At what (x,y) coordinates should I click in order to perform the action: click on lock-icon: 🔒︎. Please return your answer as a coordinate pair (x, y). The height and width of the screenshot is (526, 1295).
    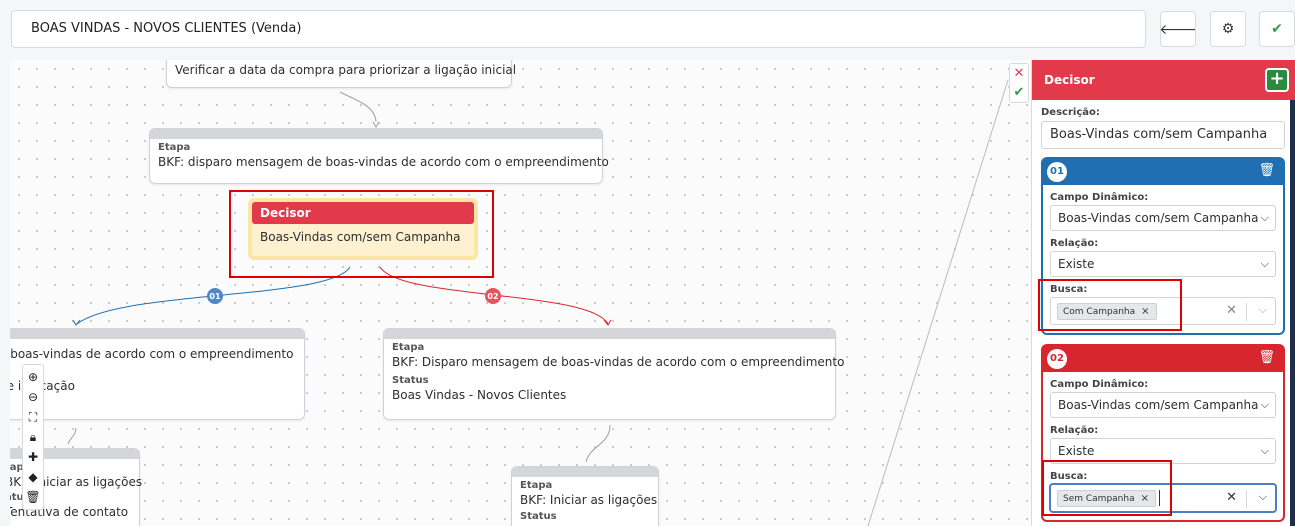
    Looking at the image, I should click on (33, 437).